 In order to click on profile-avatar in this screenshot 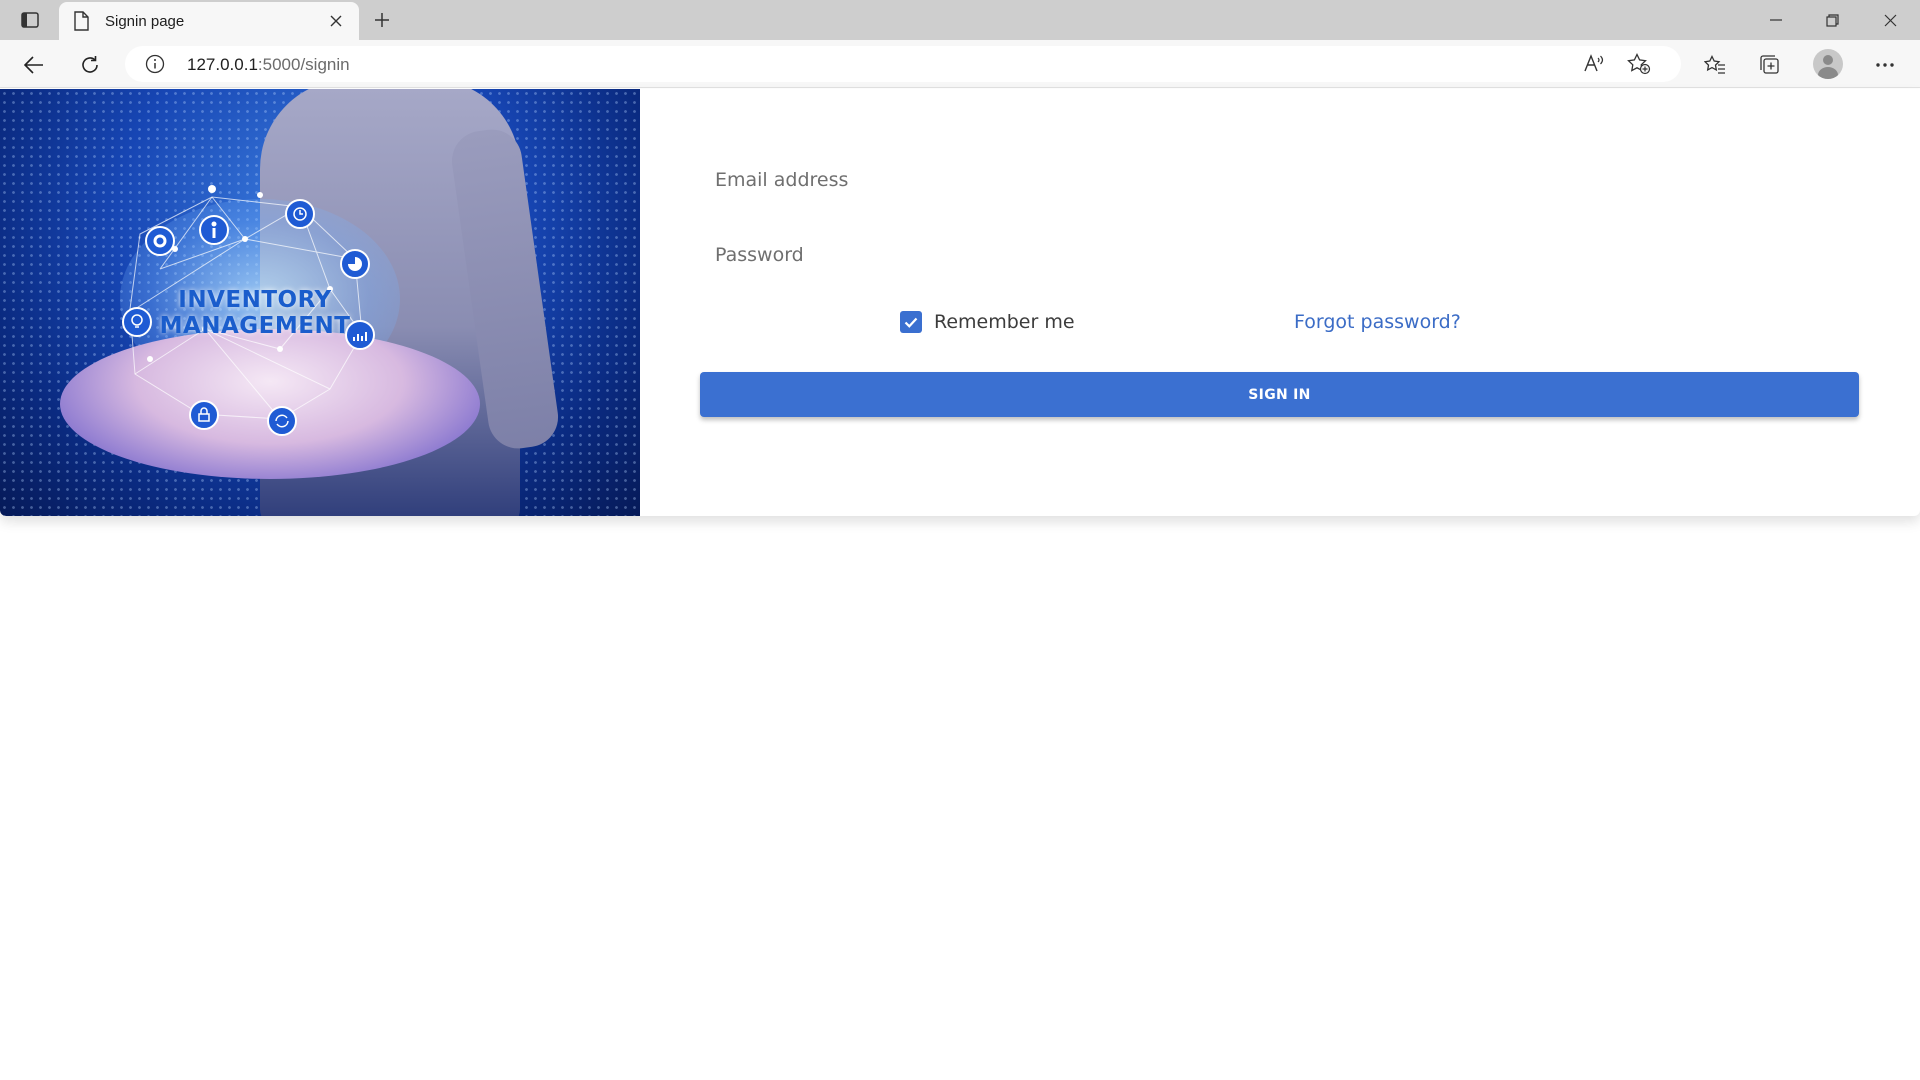, I will do `click(1828, 64)`.